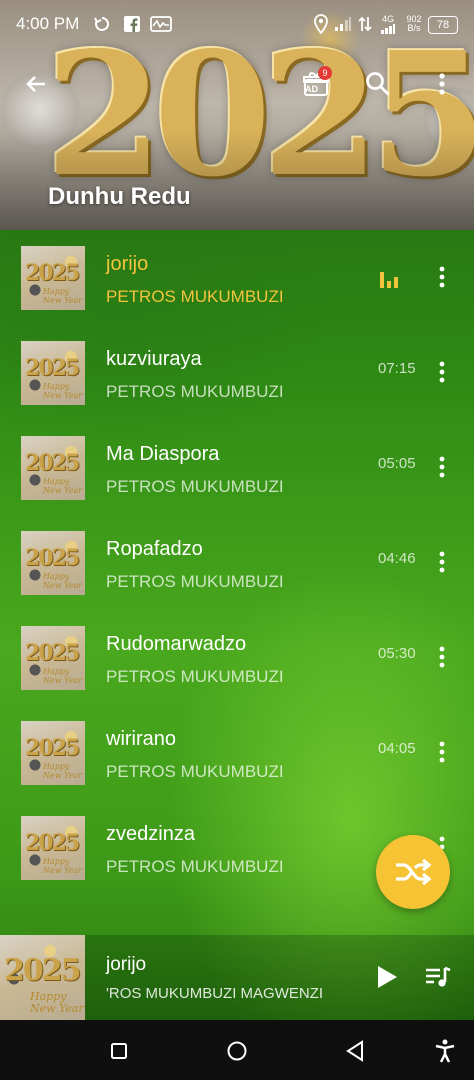  I want to click on circle-icon, so click(237, 1051).